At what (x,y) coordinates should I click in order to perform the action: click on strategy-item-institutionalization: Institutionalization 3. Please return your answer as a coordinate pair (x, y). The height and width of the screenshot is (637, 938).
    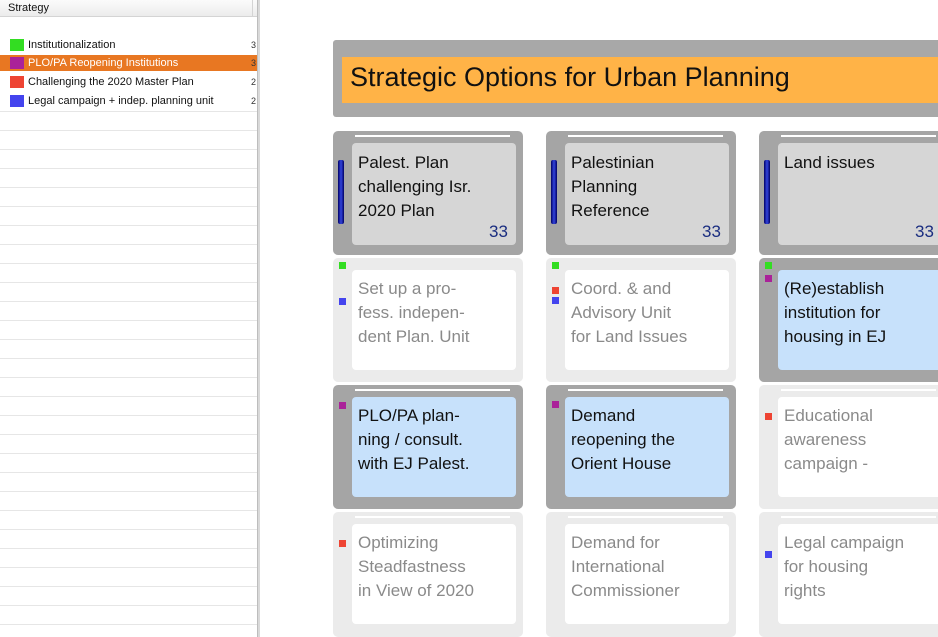
    Looking at the image, I should click on (128, 45).